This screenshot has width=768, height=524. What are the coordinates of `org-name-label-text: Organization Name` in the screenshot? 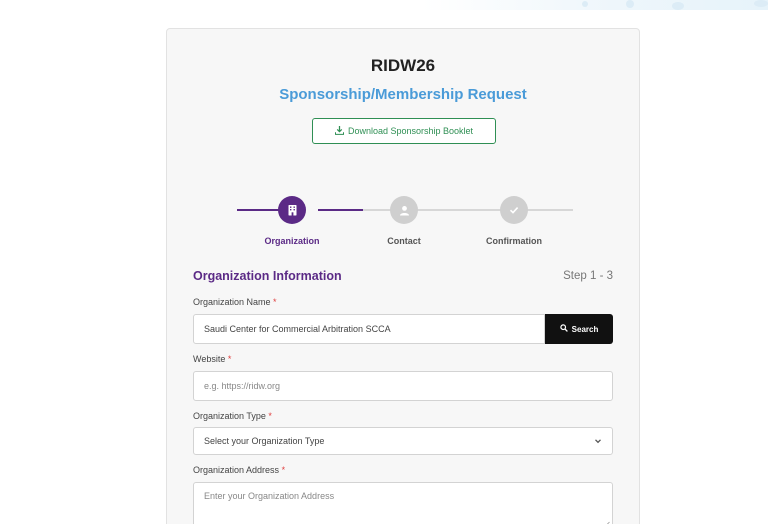 It's located at (232, 302).